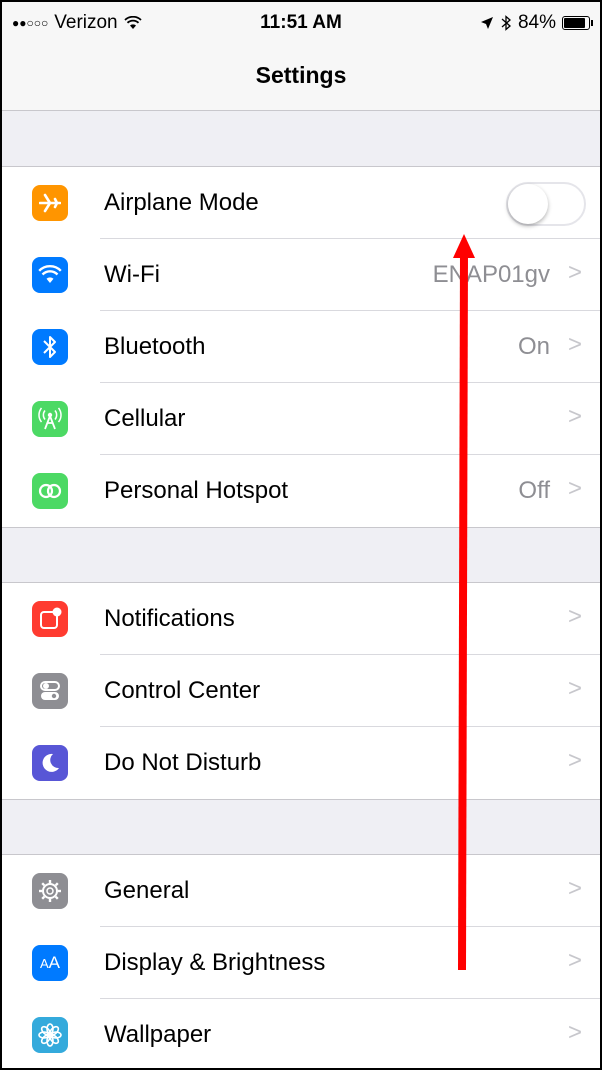  I want to click on display-brightness-icon: AA, so click(50, 963).